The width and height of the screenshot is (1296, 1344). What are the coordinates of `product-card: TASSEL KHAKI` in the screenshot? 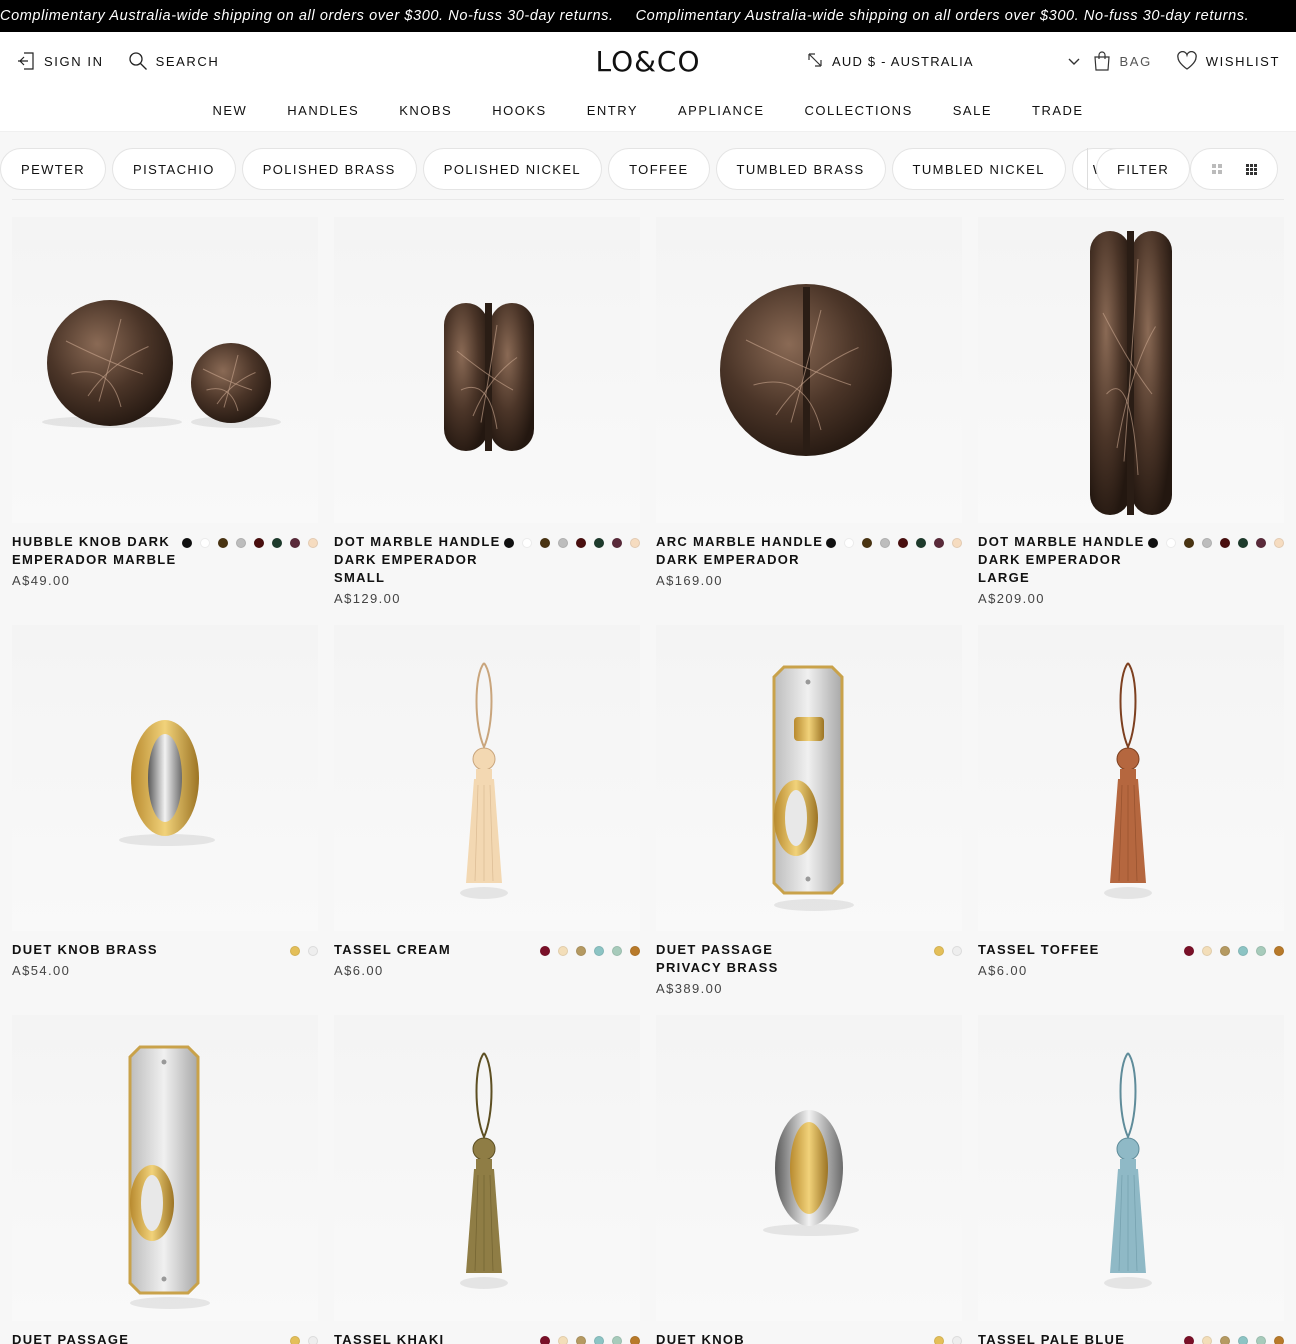 It's located at (487, 1179).